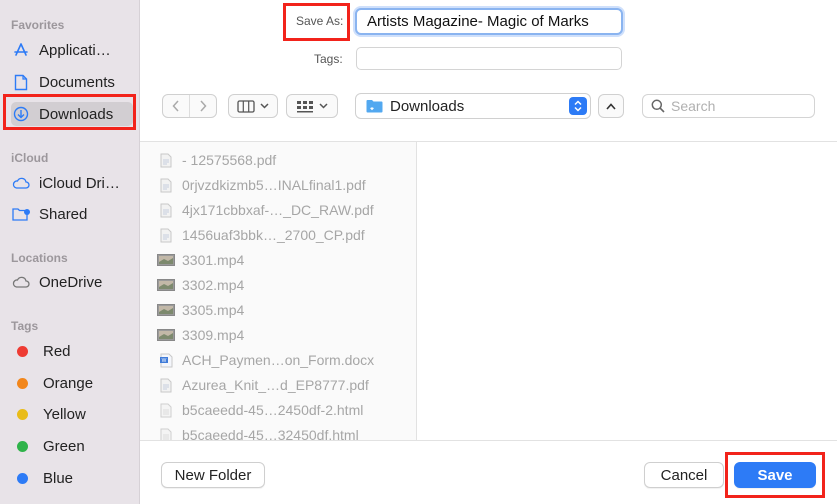 The width and height of the screenshot is (837, 504). Describe the element at coordinates (273, 235) in the screenshot. I see `file-name: 1456uaf3bbk…_2700_CP.pdf` at that location.